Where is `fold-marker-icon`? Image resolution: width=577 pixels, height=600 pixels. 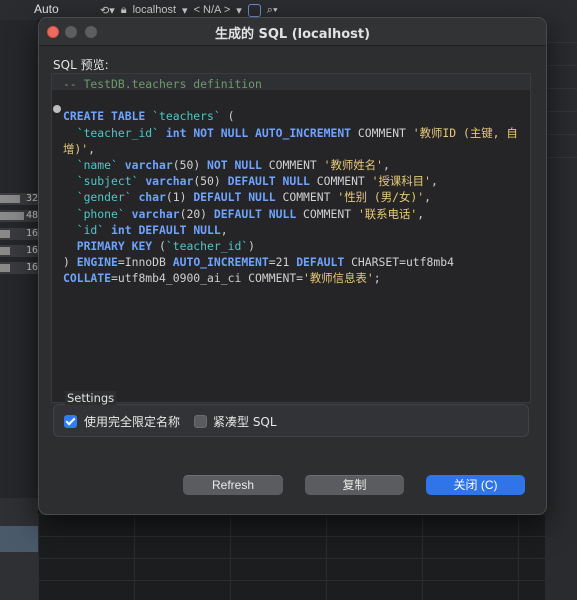
fold-marker-icon is located at coordinates (57, 109).